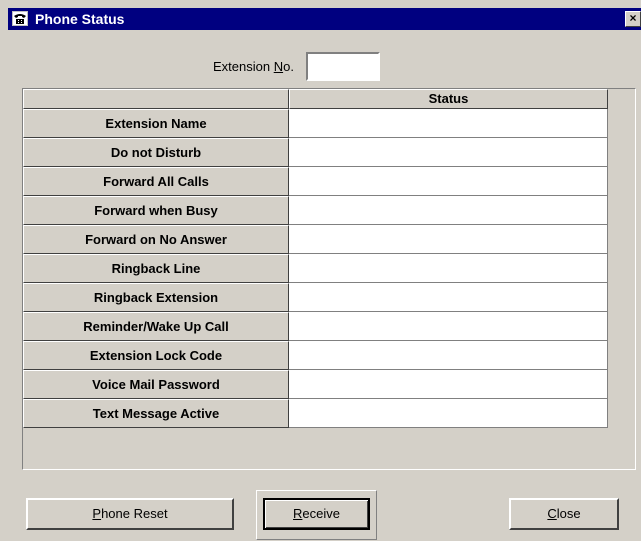 The image size is (641, 541). What do you see at coordinates (156, 384) in the screenshot?
I see `row-label: Voice Mail Password` at bounding box center [156, 384].